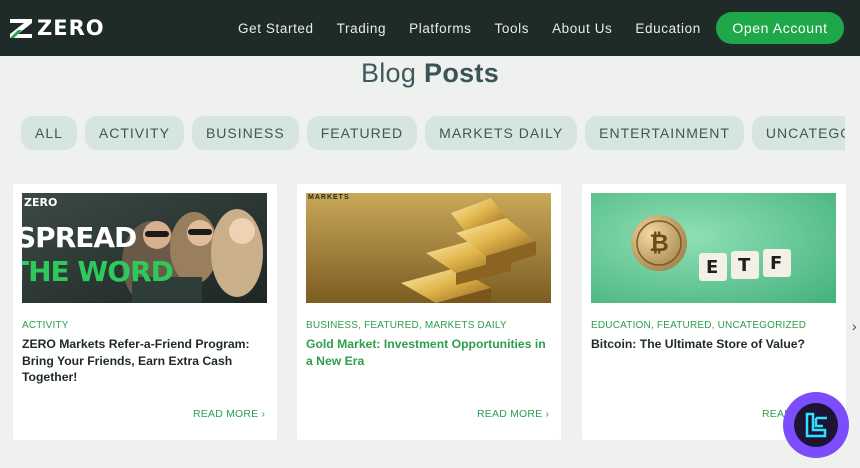  I want to click on nav-trading: Trading, so click(361, 28).